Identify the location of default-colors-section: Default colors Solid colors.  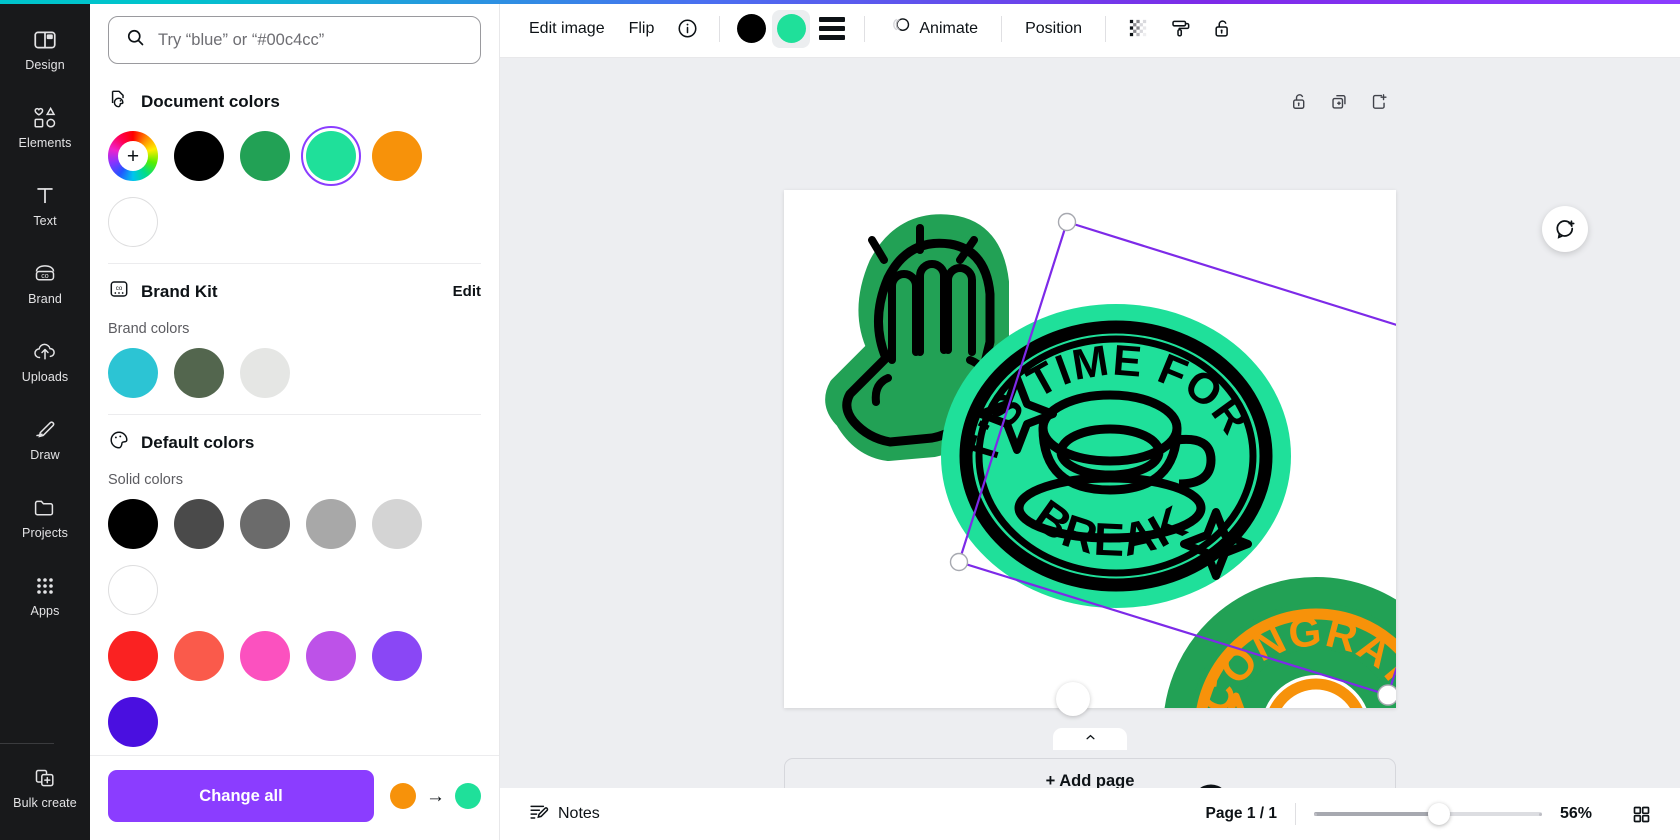
(294, 585).